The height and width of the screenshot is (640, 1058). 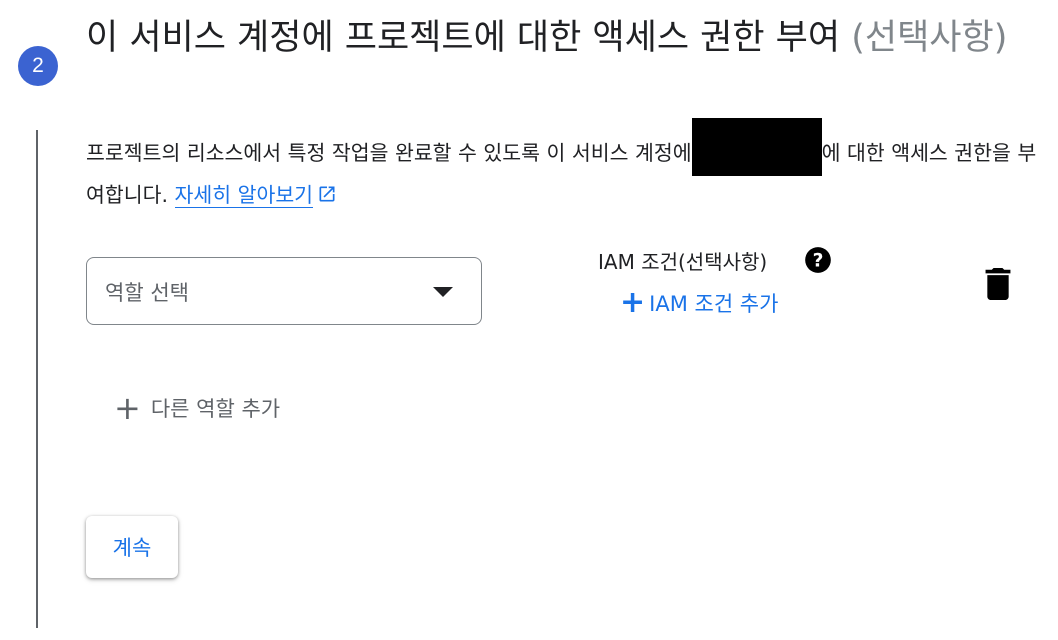 What do you see at coordinates (284, 291) in the screenshot?
I see `role-select-dropdown: 역할 선택` at bounding box center [284, 291].